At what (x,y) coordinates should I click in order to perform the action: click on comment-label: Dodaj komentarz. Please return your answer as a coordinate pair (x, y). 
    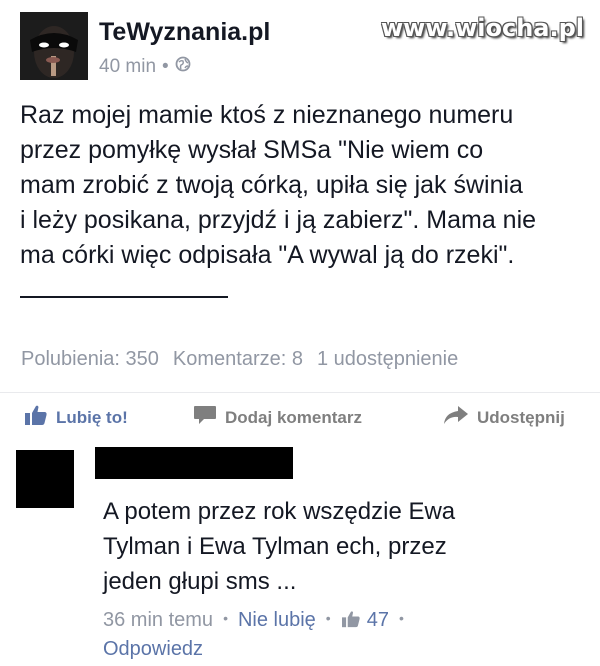
    Looking at the image, I should click on (293, 417).